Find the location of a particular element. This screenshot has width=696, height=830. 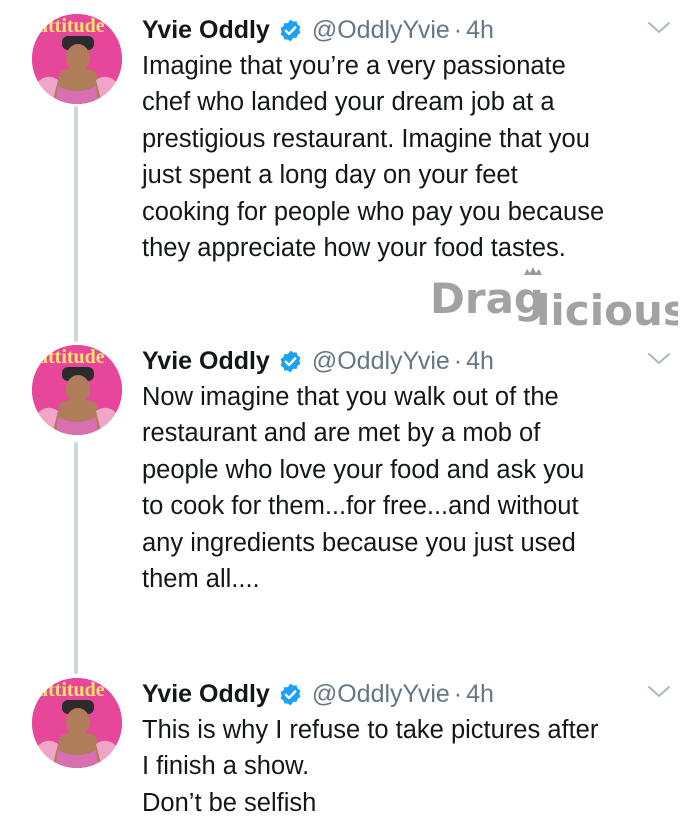

tweet-text-line: they appreciate how your food tastes. is located at coordinates (354, 248).